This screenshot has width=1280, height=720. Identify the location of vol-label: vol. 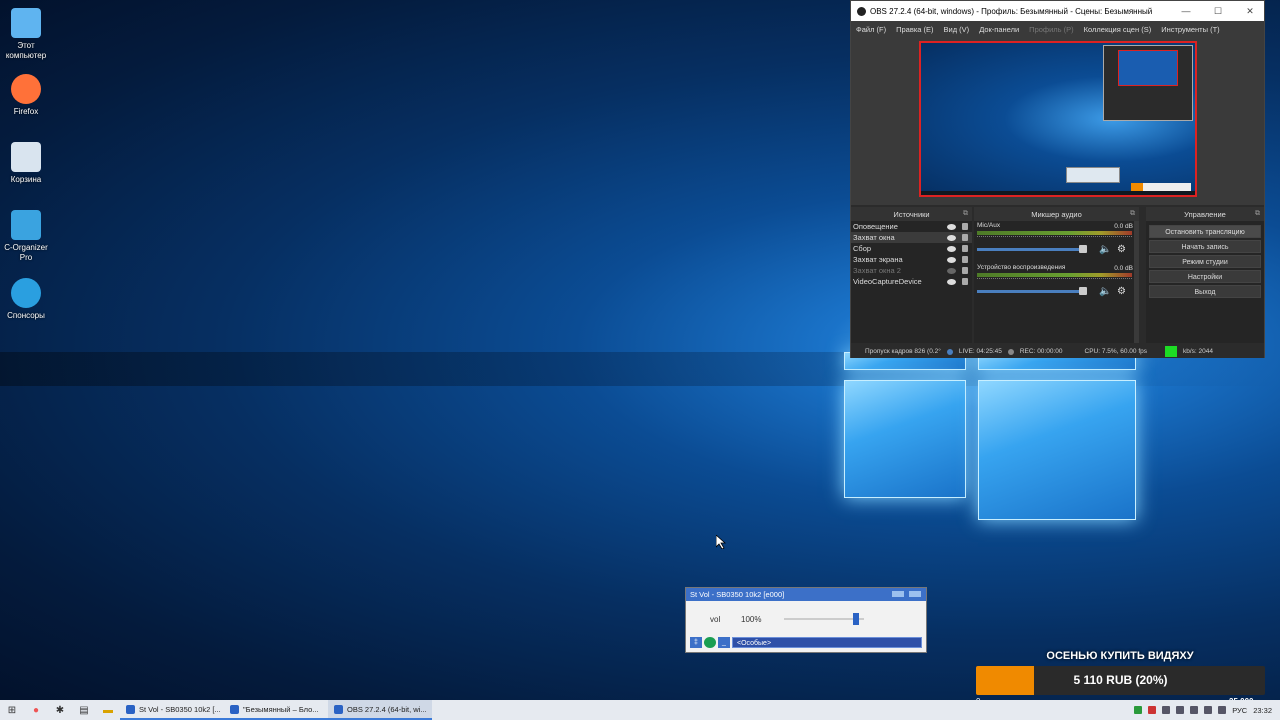
(715, 619).